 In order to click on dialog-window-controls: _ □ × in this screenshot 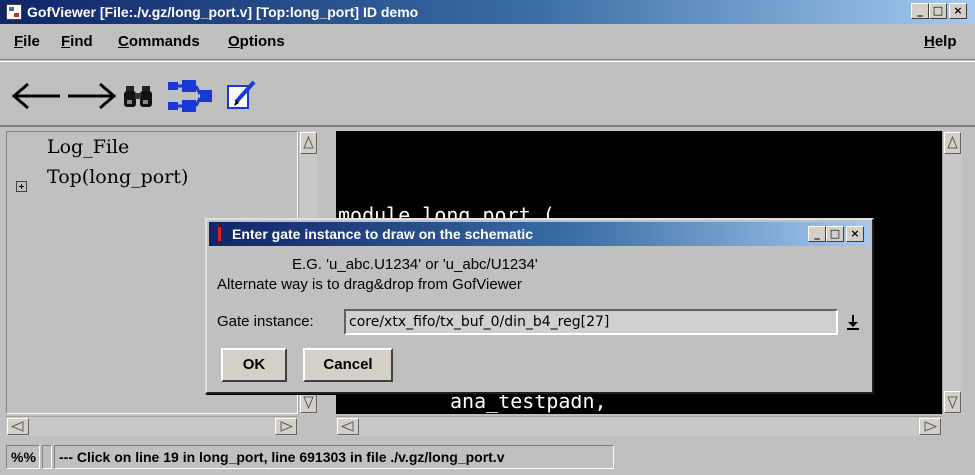, I will do `click(836, 234)`.